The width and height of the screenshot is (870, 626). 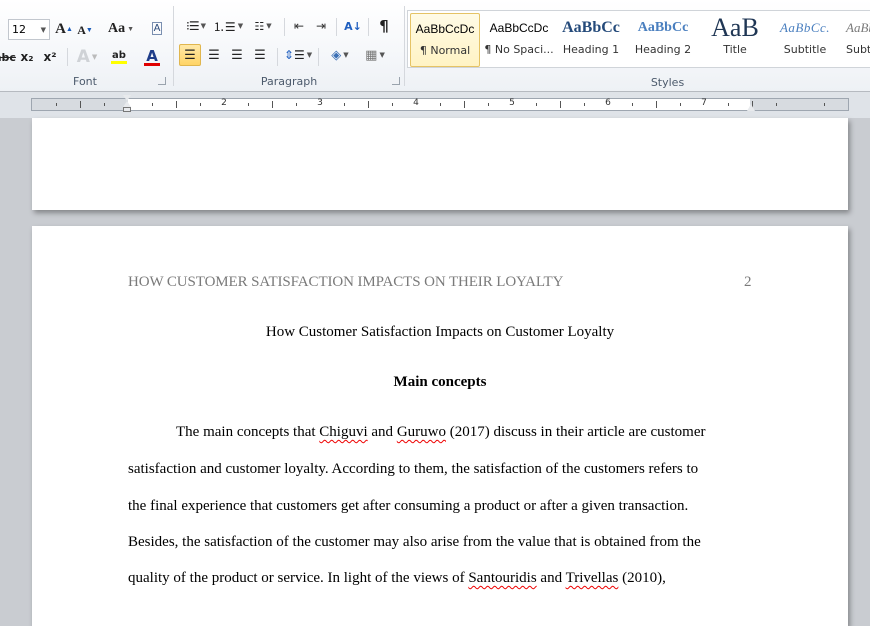 What do you see at coordinates (735, 40) in the screenshot?
I see `style-title: AaB Title` at bounding box center [735, 40].